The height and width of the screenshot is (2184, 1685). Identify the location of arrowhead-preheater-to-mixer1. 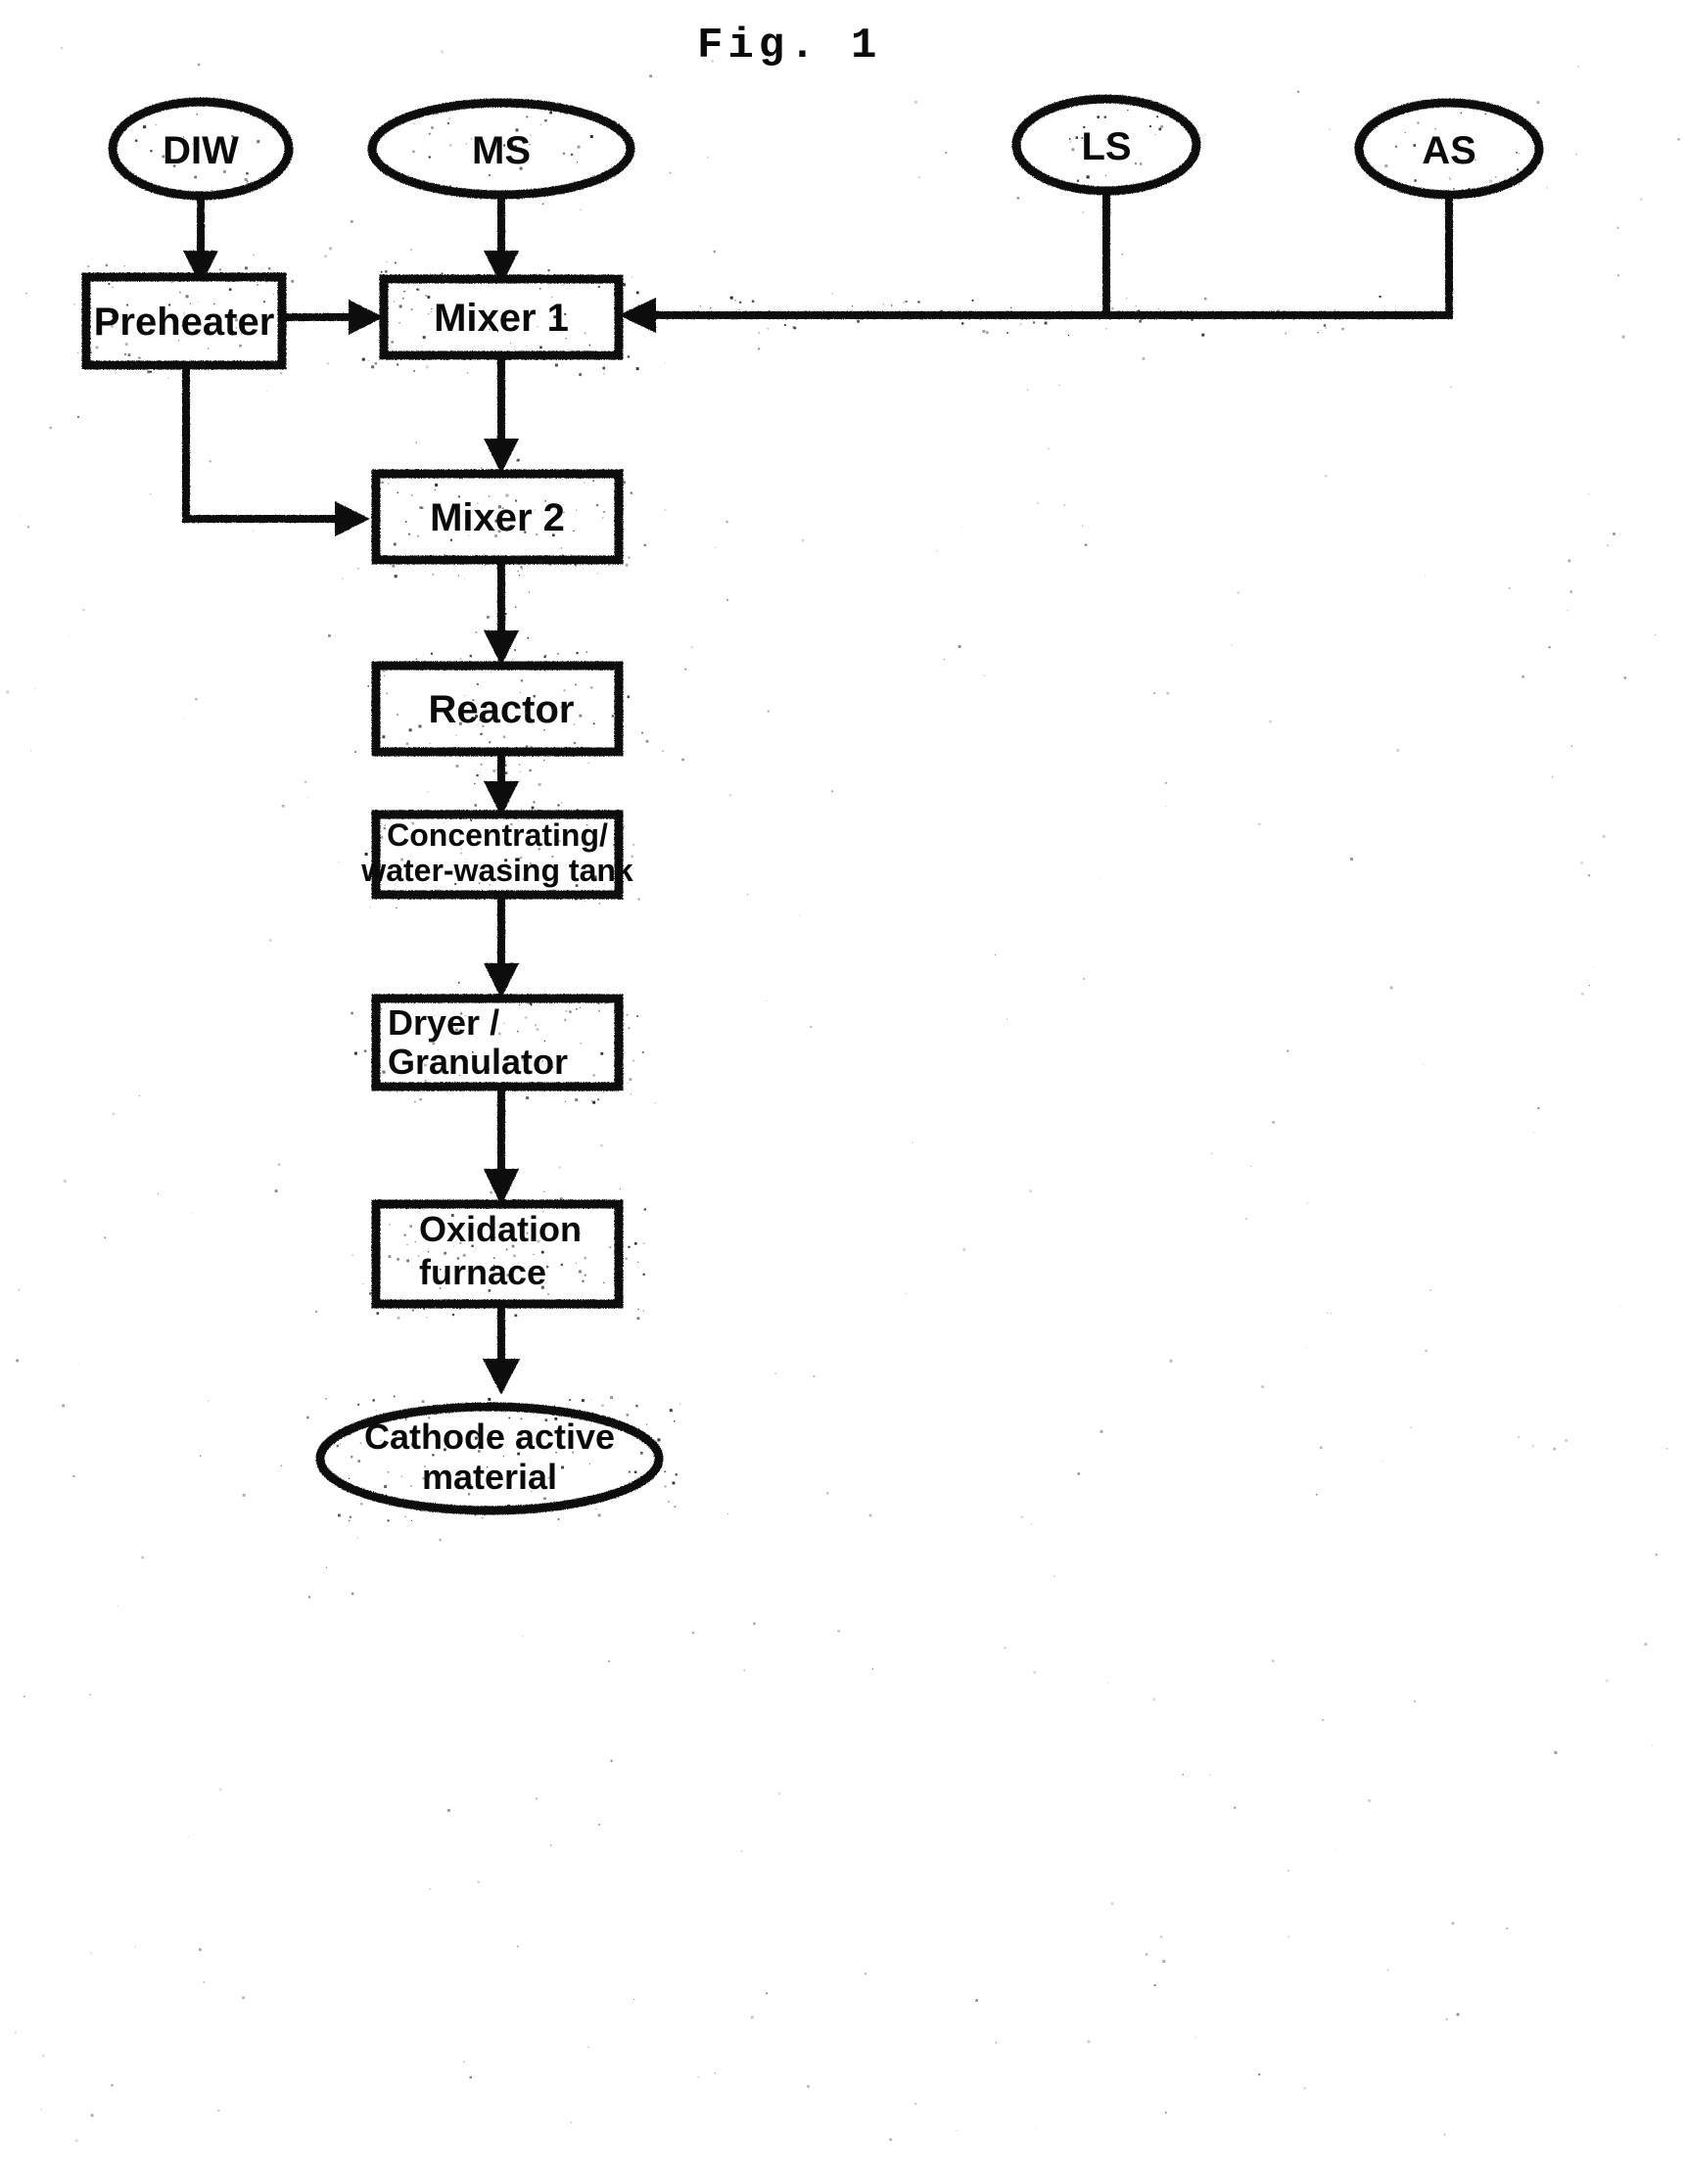
(366, 317).